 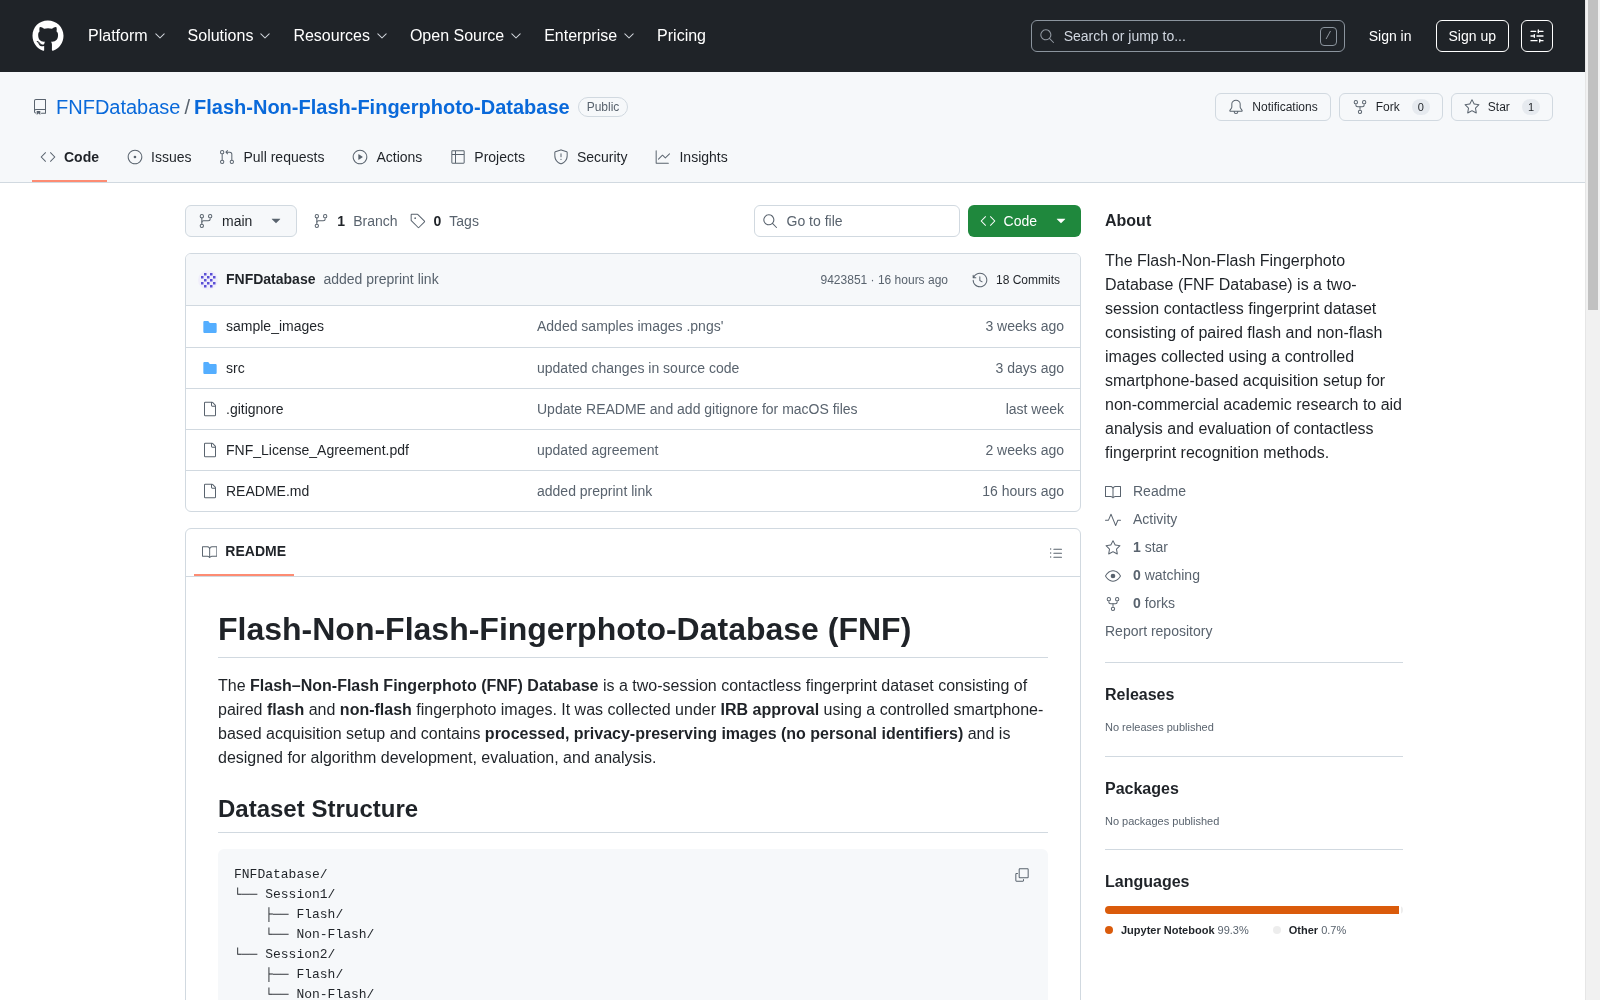 I want to click on branch-select-button: main, so click(x=241, y=221).